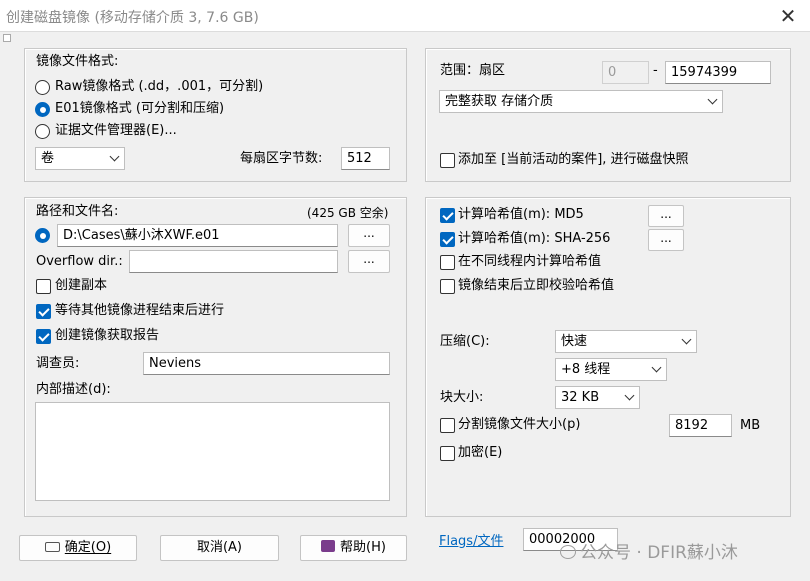 This screenshot has width=810, height=581. What do you see at coordinates (447, 453) in the screenshot?
I see `encrypt-checkbox` at bounding box center [447, 453].